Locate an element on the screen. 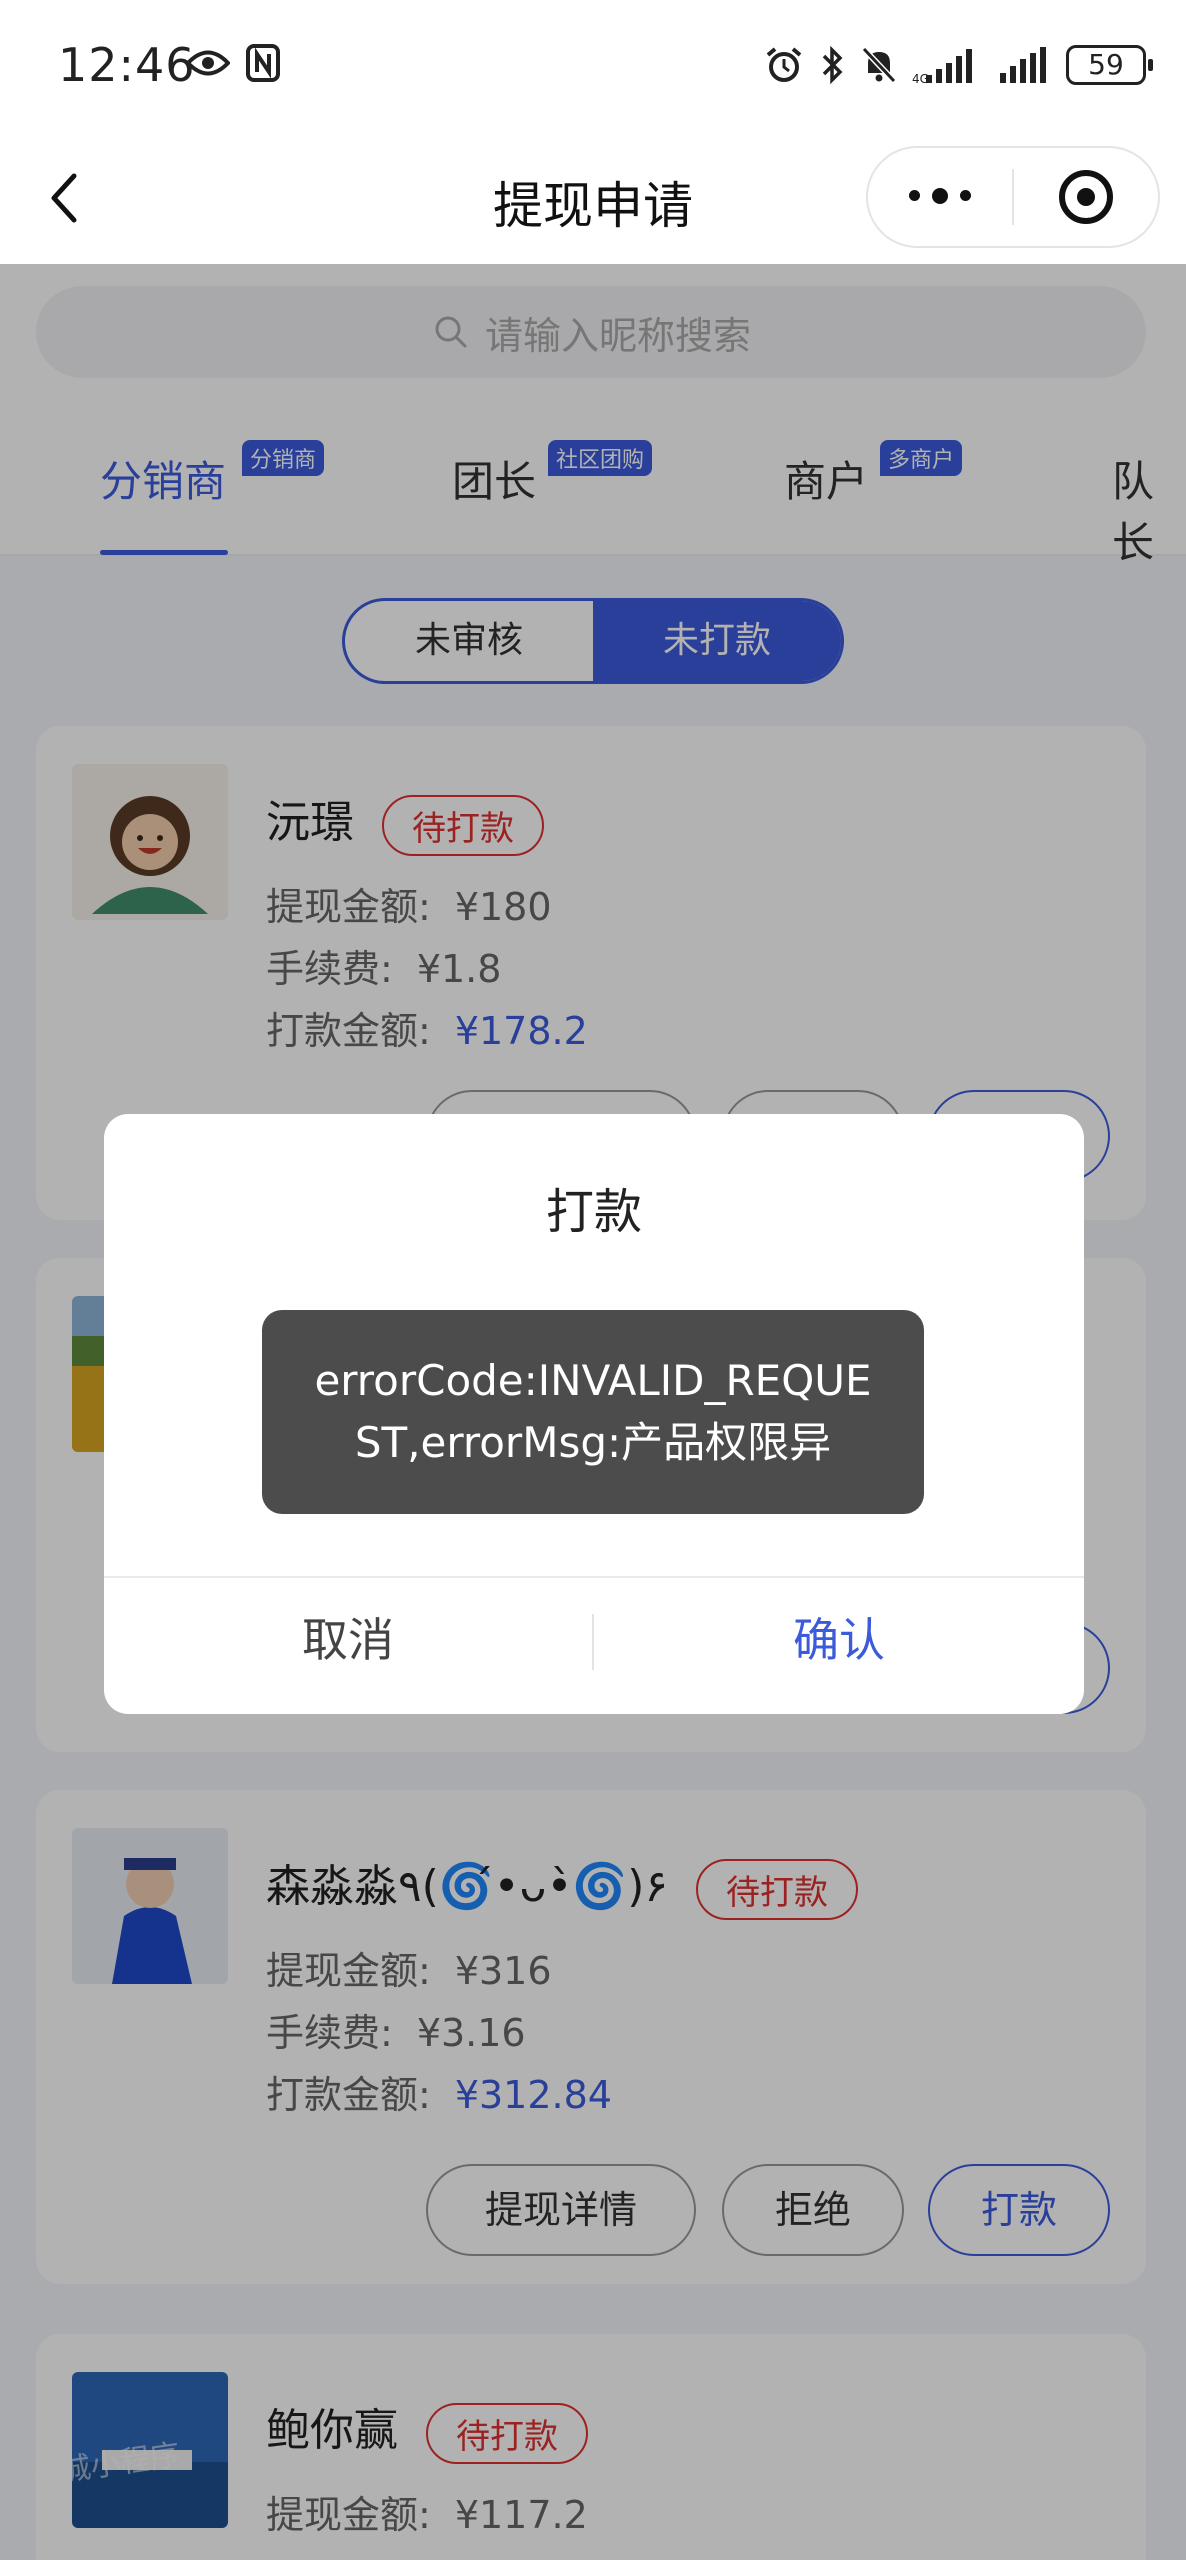 The image size is (1186, 2560). nav-bar: 提现申请 is located at coordinates (593, 200).